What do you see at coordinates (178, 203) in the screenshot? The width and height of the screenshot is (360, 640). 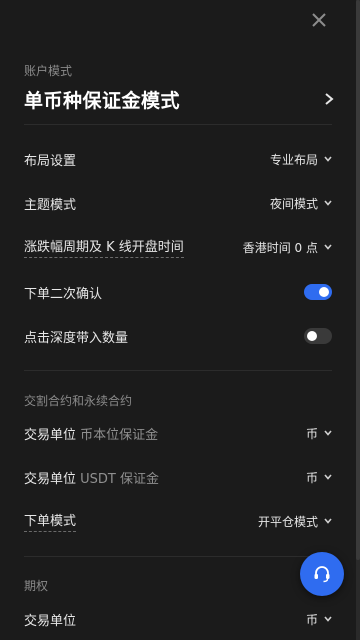 I see `theme-mode-row: 主题模式 夜间模式` at bounding box center [178, 203].